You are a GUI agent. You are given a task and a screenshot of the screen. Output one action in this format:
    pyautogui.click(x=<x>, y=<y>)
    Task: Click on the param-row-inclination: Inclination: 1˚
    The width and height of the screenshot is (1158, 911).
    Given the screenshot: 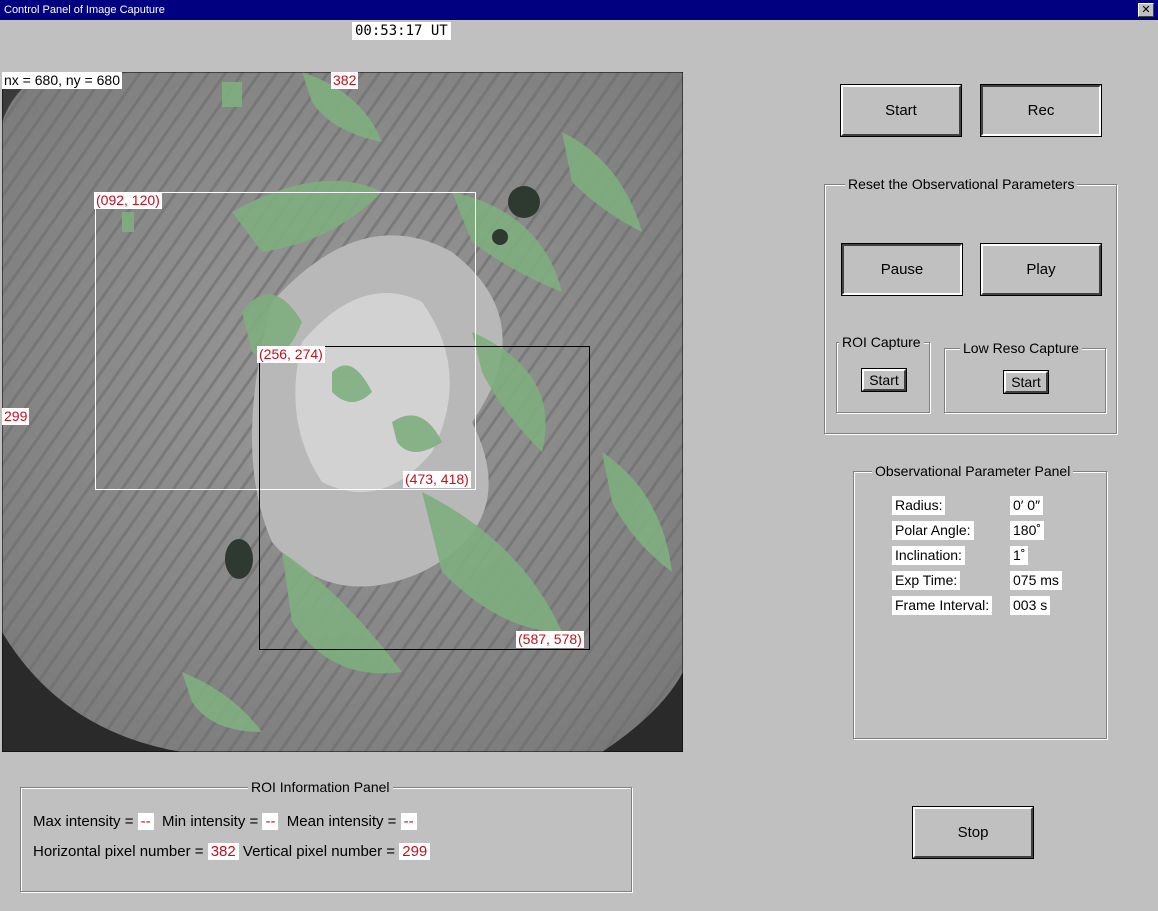 What is the action you would take?
    pyautogui.click(x=980, y=557)
    